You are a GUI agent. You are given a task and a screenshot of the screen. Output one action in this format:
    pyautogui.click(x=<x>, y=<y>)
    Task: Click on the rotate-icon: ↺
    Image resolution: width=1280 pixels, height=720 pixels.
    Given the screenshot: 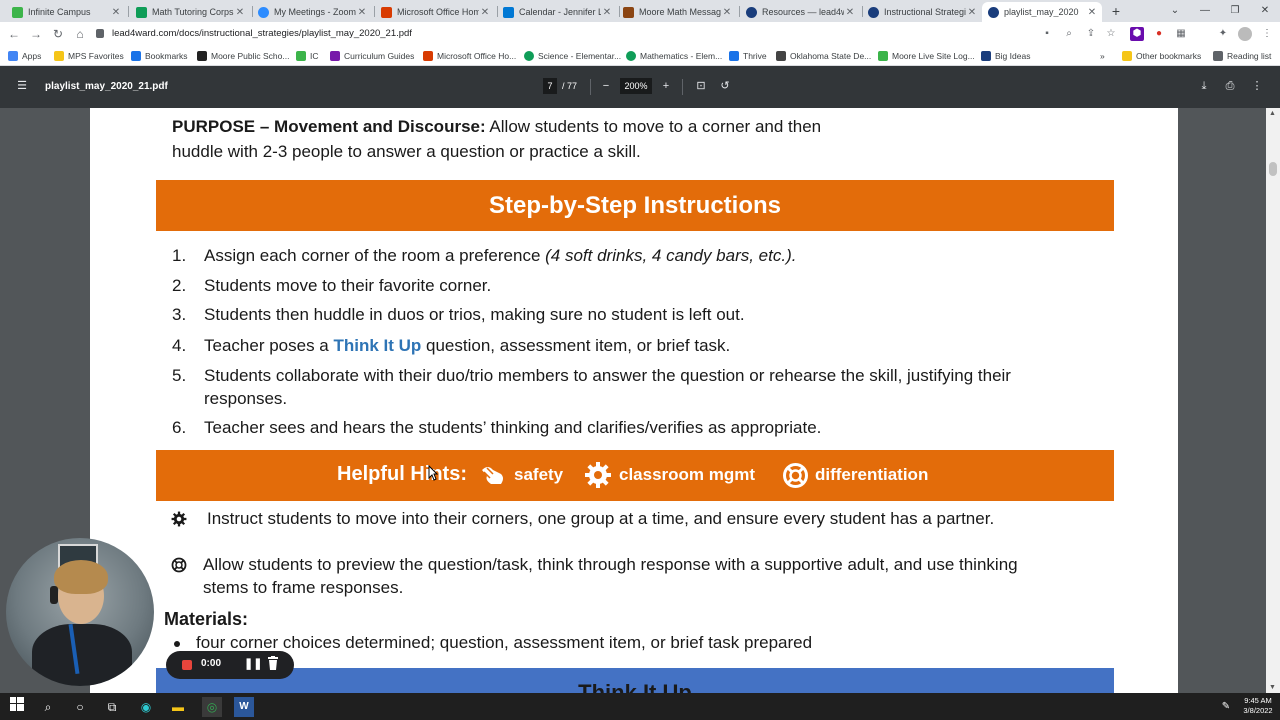 What is the action you would take?
    pyautogui.click(x=725, y=86)
    